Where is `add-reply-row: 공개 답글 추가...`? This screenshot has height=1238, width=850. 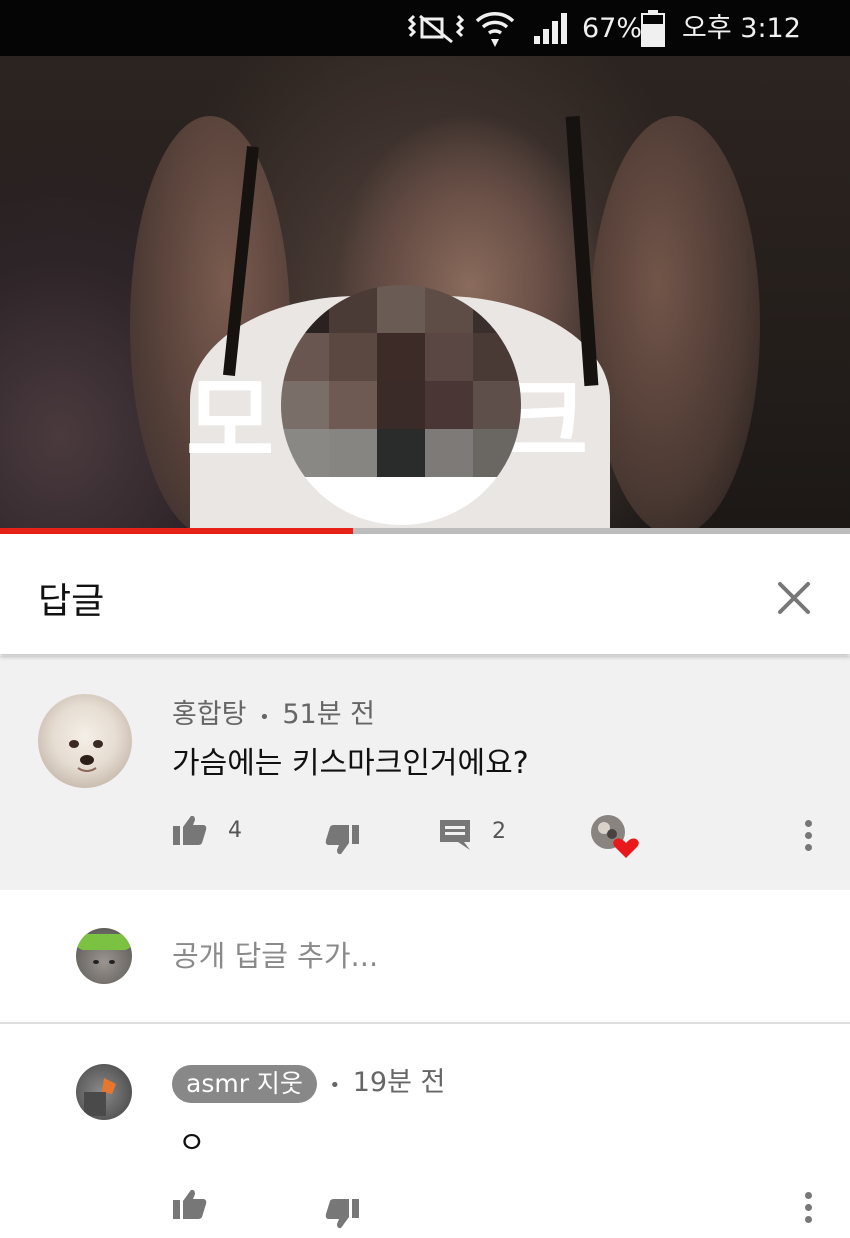 add-reply-row: 공개 답글 추가... is located at coordinates (425, 956).